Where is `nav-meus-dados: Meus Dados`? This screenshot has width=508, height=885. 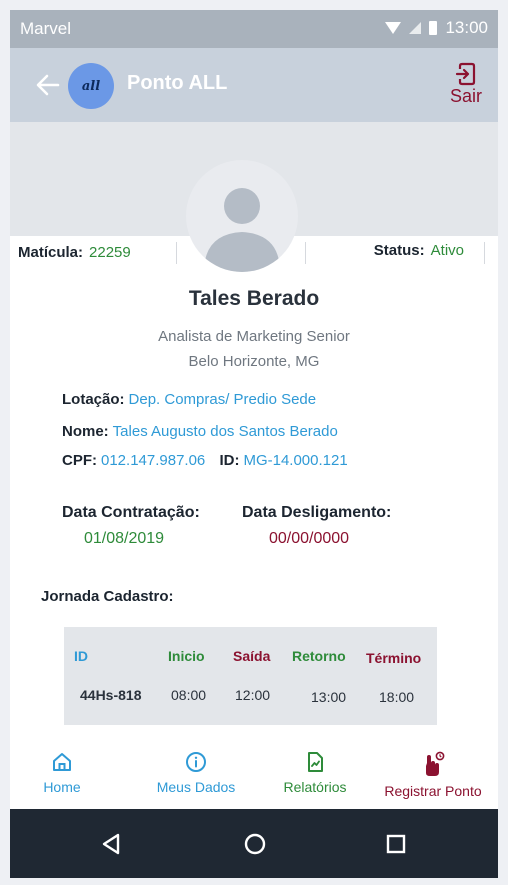
nav-meus-dados: Meus Dados is located at coordinates (196, 775).